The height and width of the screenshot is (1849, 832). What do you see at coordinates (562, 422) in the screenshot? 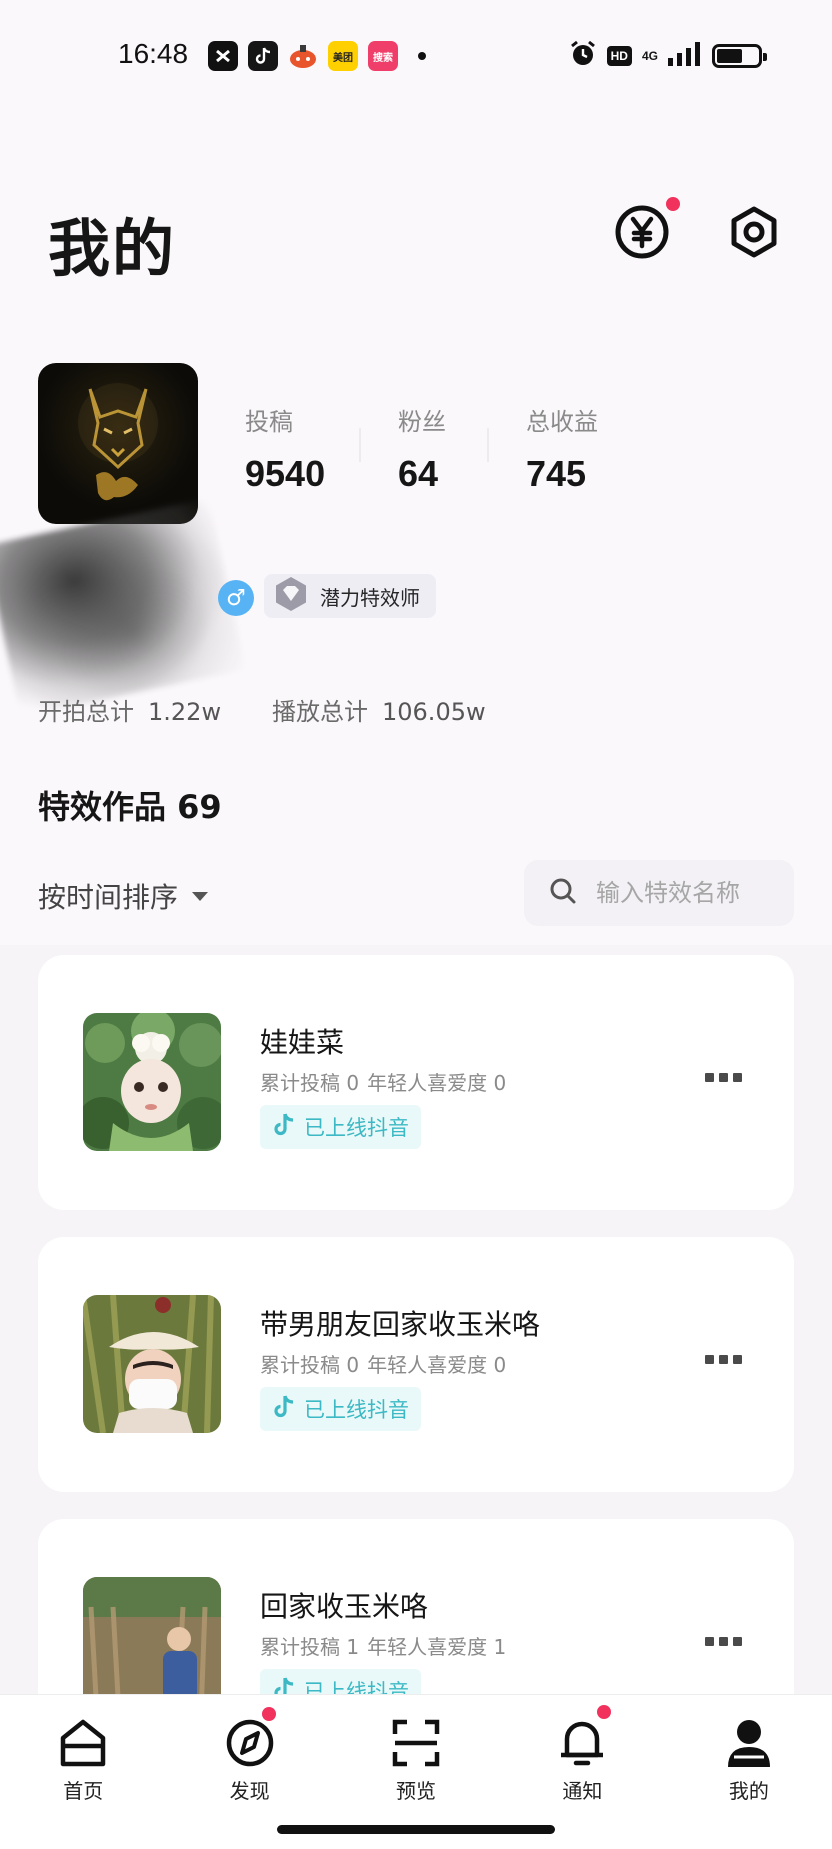
I see `stat-label: 总收益` at bounding box center [562, 422].